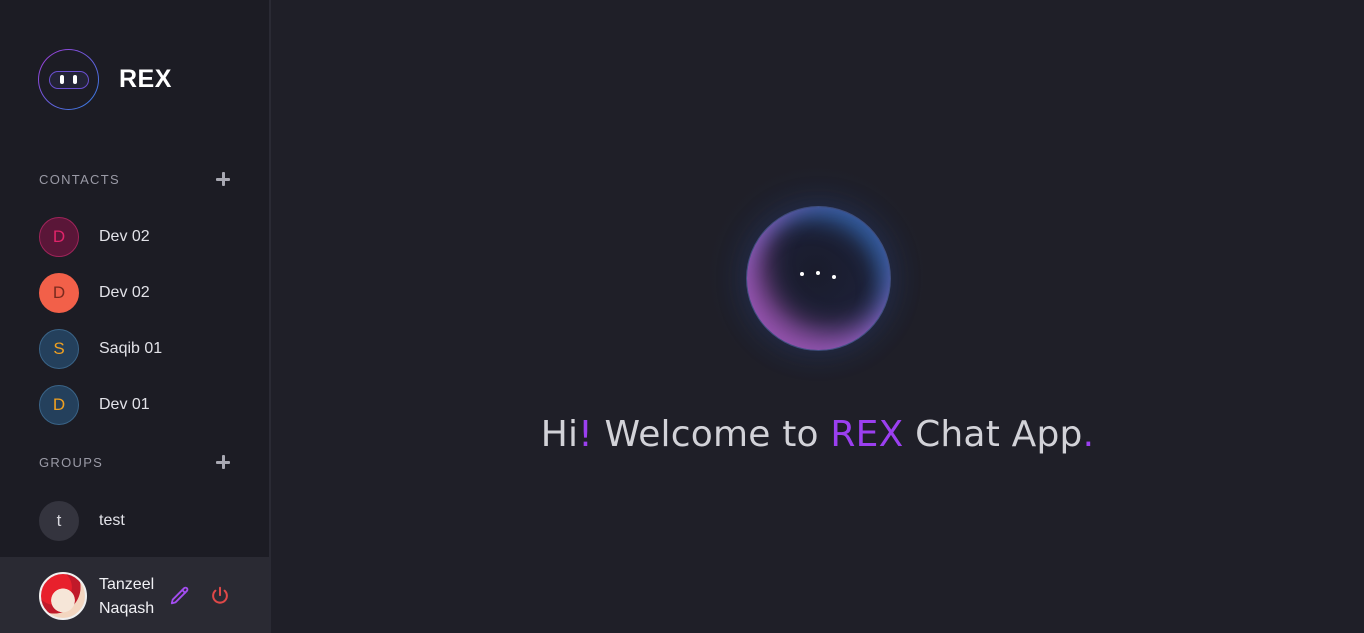 This screenshot has height=633, width=1364. What do you see at coordinates (94, 405) in the screenshot?
I see `contact-item: D Dev 01` at bounding box center [94, 405].